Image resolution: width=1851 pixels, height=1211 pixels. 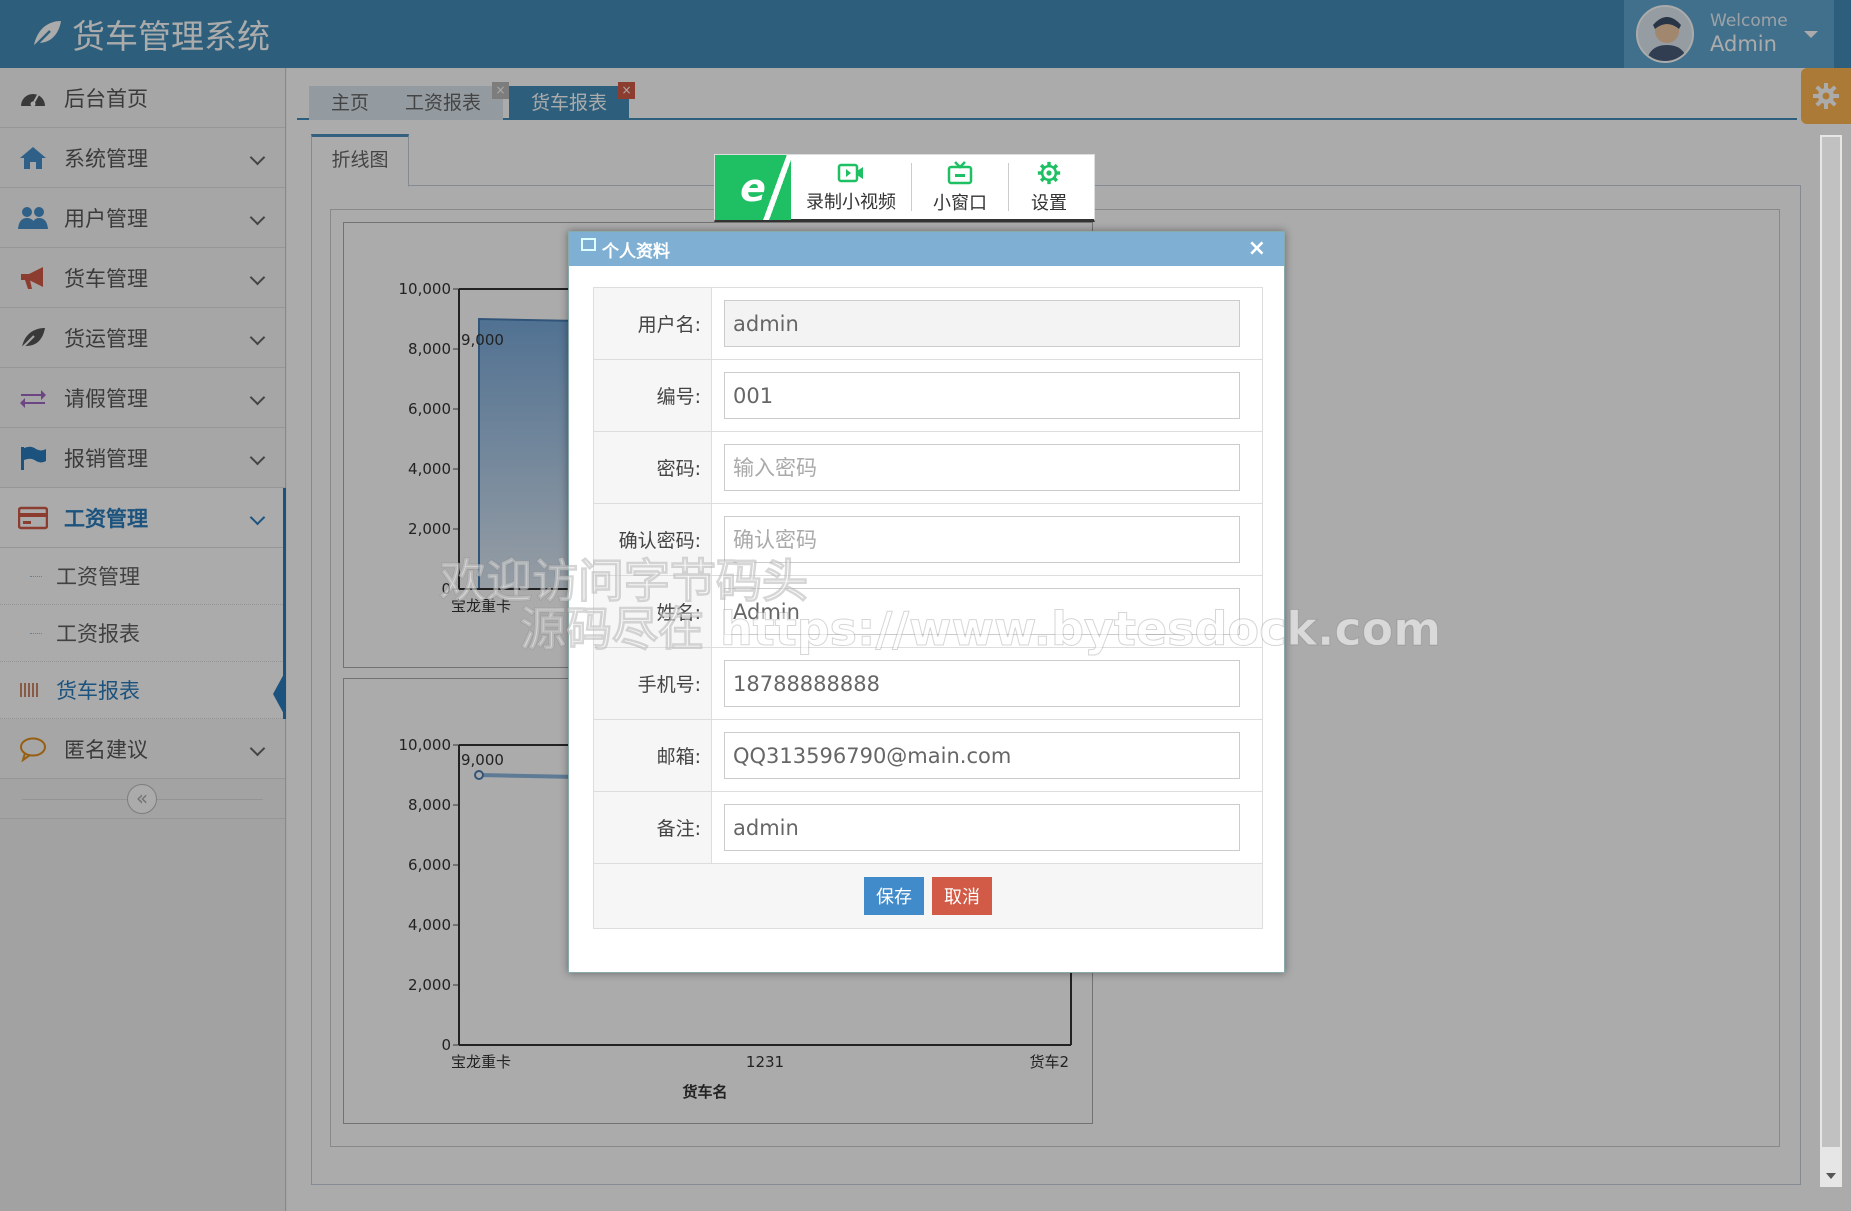 What do you see at coordinates (928, 896) in the screenshot?
I see `form-actions: 保存 取消` at bounding box center [928, 896].